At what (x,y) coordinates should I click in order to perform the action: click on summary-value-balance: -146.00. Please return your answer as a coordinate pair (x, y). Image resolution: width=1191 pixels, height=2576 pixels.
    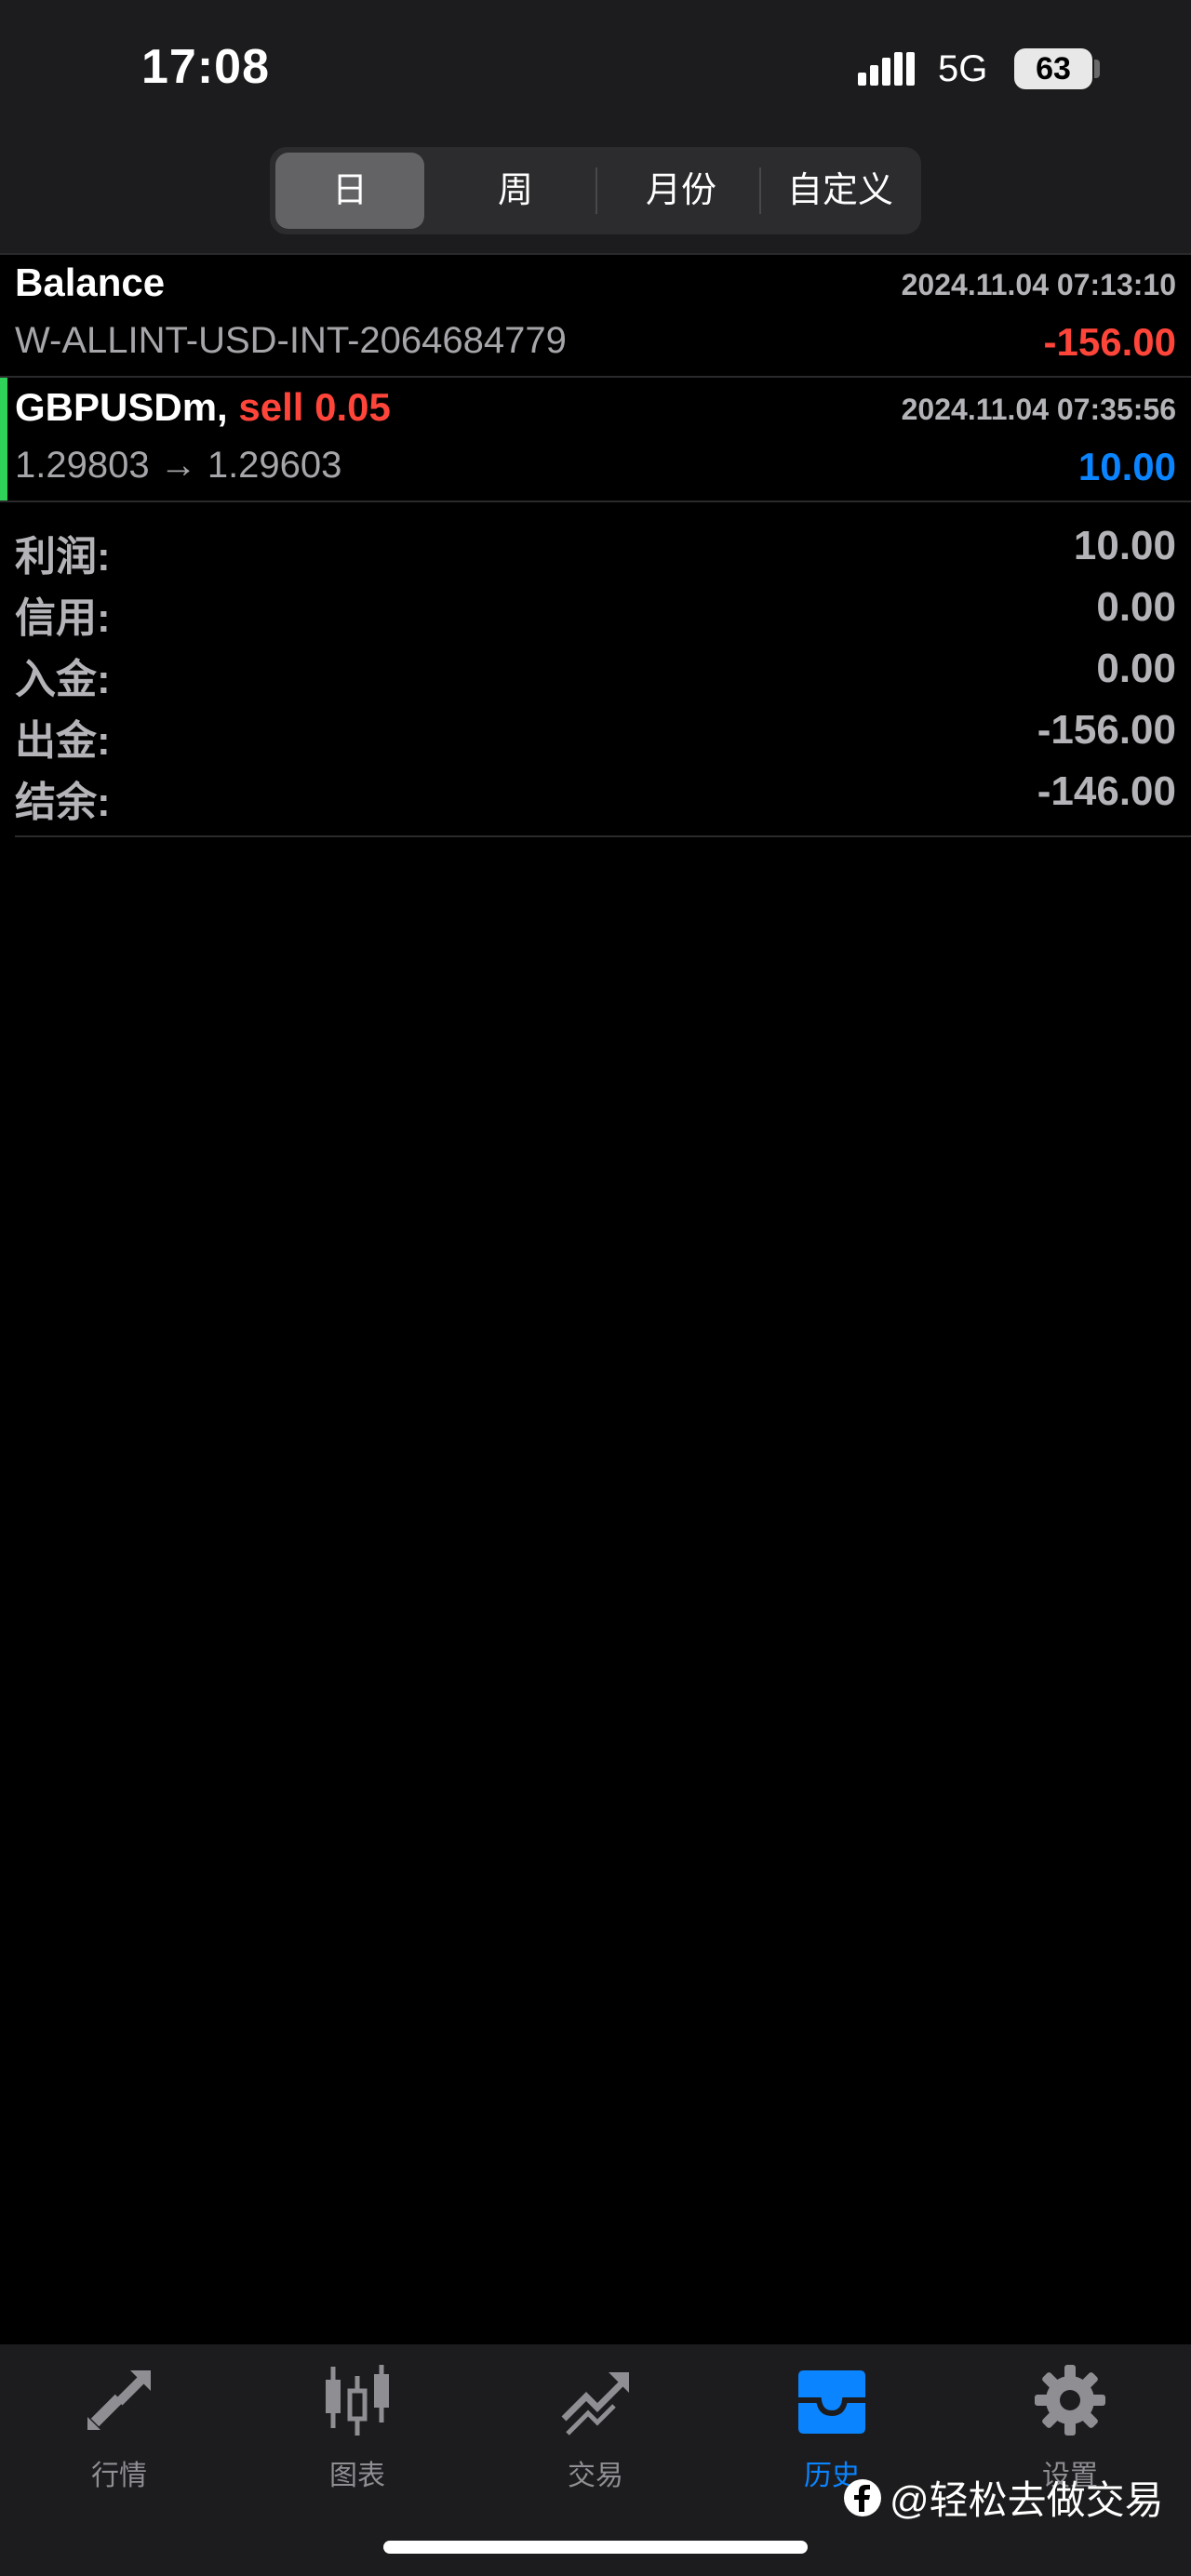
    Looking at the image, I should click on (1106, 791).